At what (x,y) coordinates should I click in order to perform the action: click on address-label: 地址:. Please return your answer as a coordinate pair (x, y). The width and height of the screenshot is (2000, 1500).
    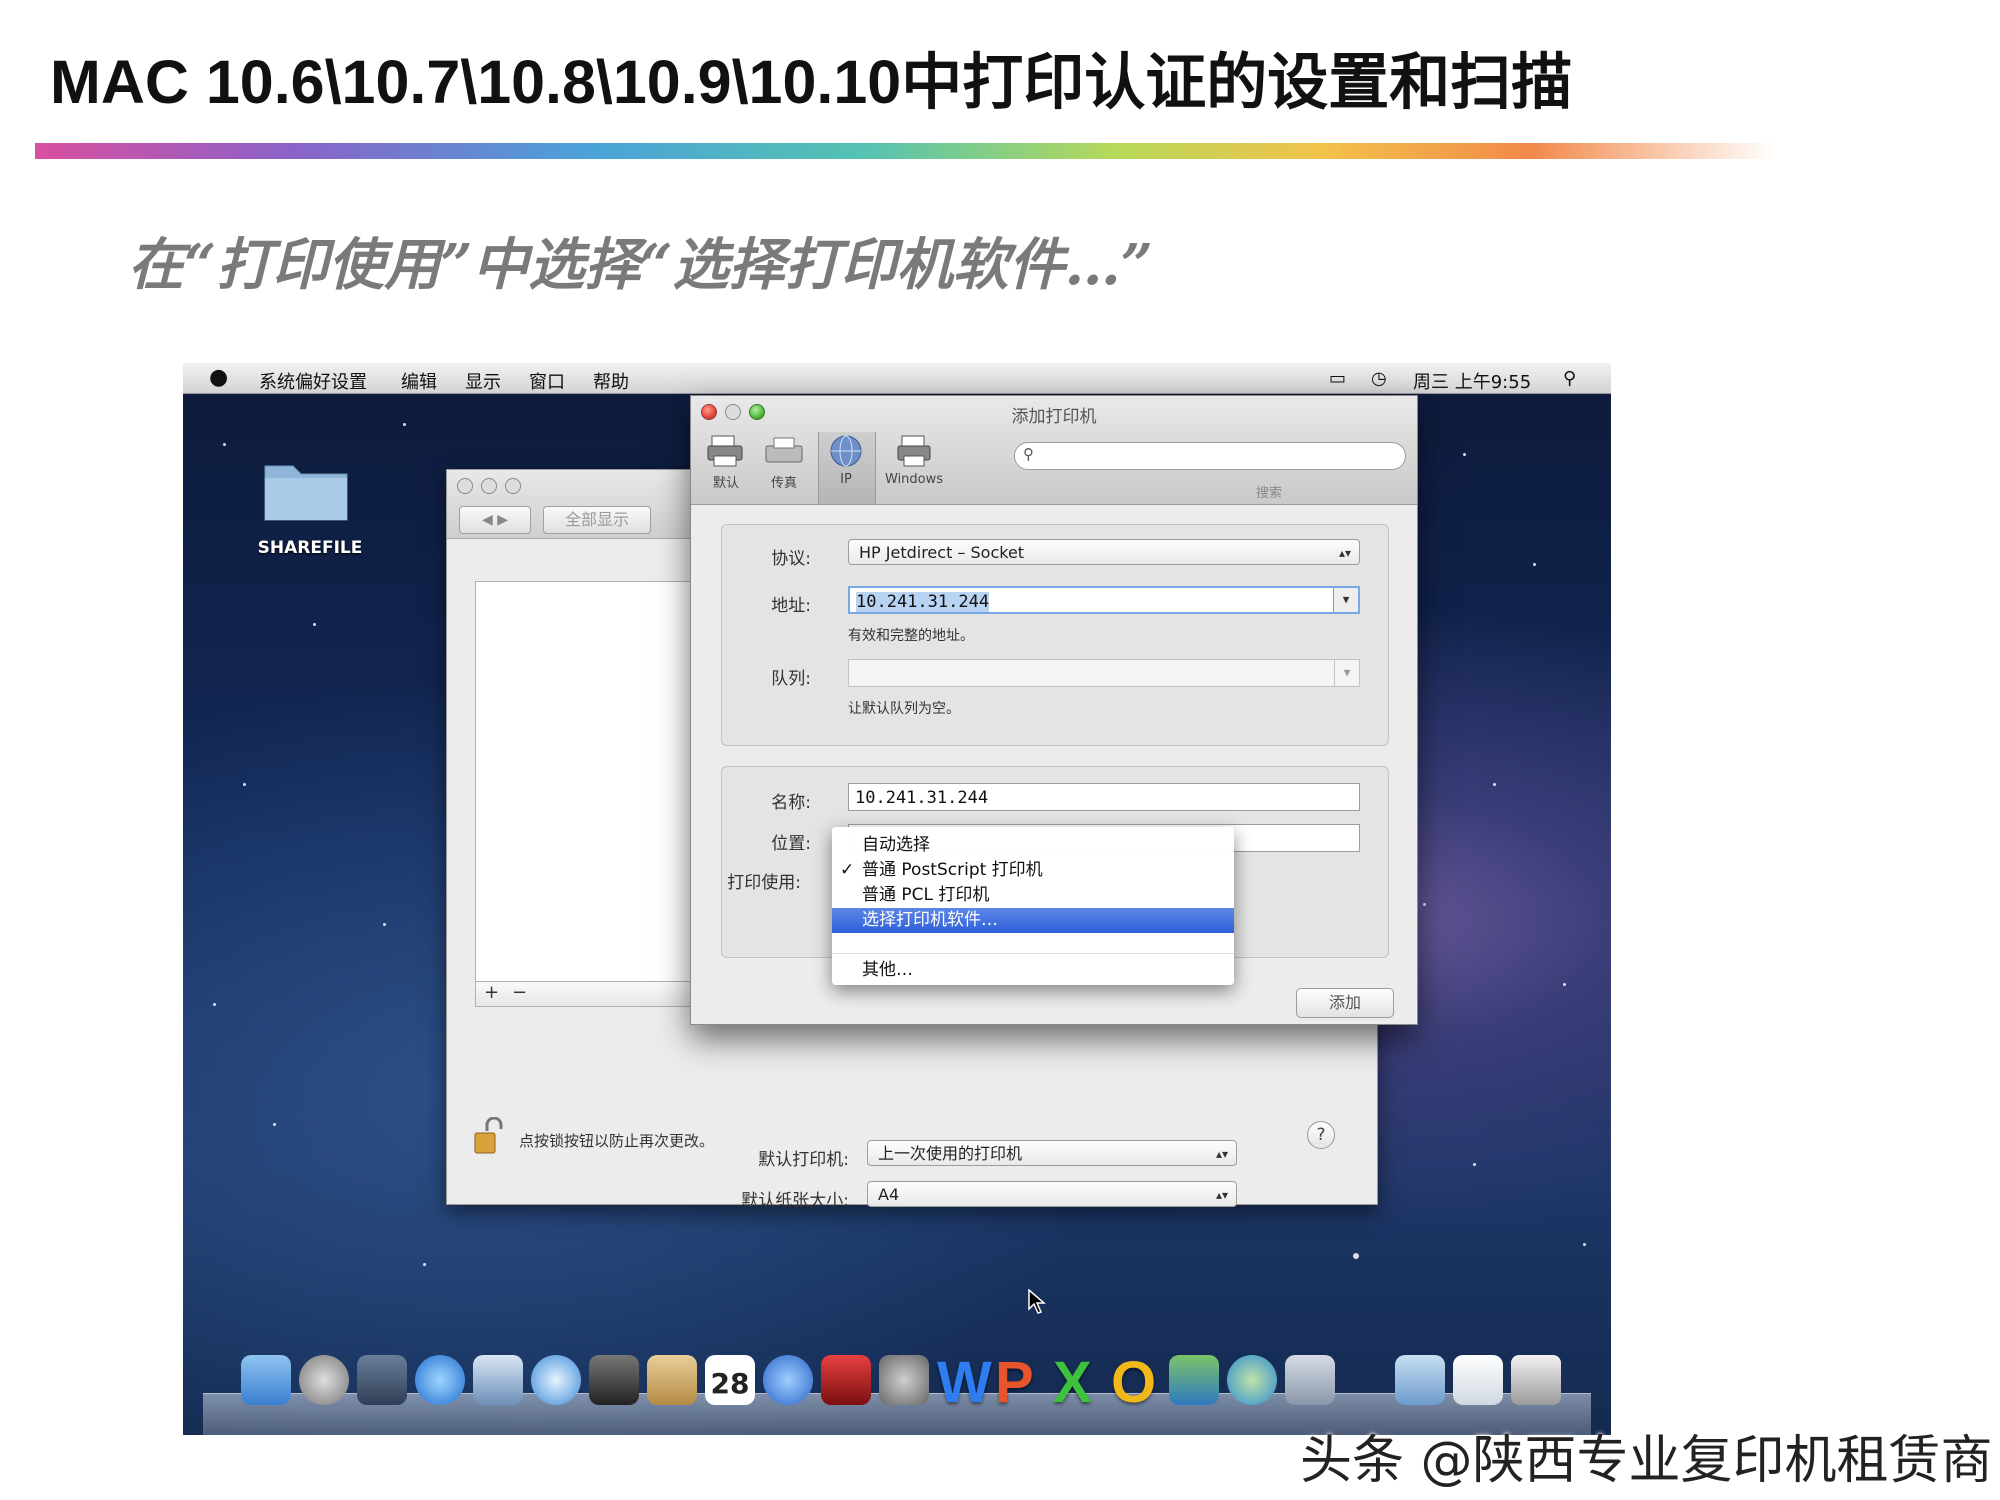
    Looking at the image, I should click on (791, 606).